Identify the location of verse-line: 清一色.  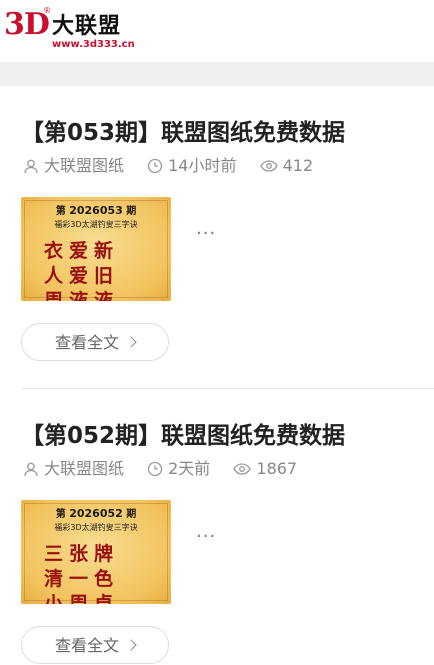
(82, 579).